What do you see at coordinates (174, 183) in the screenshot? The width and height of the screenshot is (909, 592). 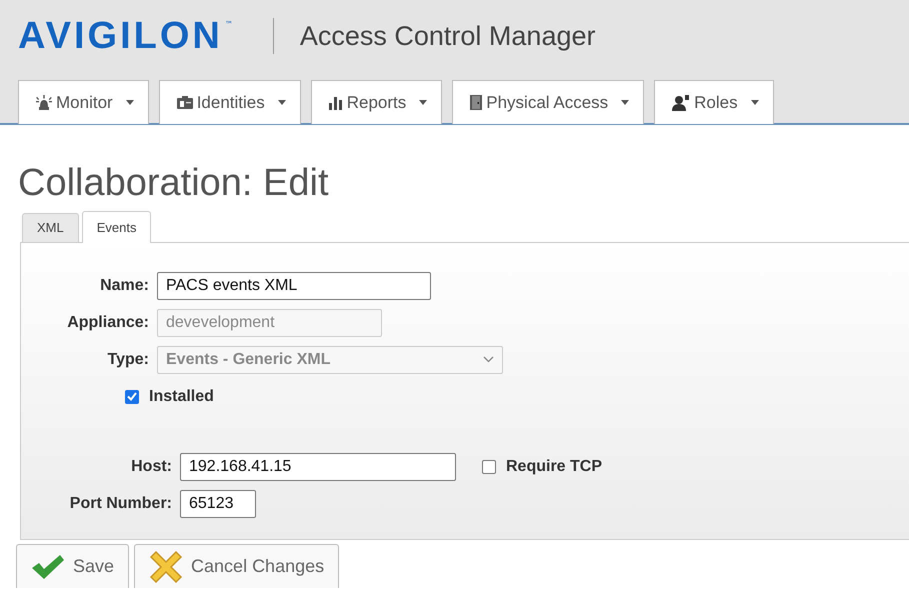 I see `page-title: Collaboration: Edit` at bounding box center [174, 183].